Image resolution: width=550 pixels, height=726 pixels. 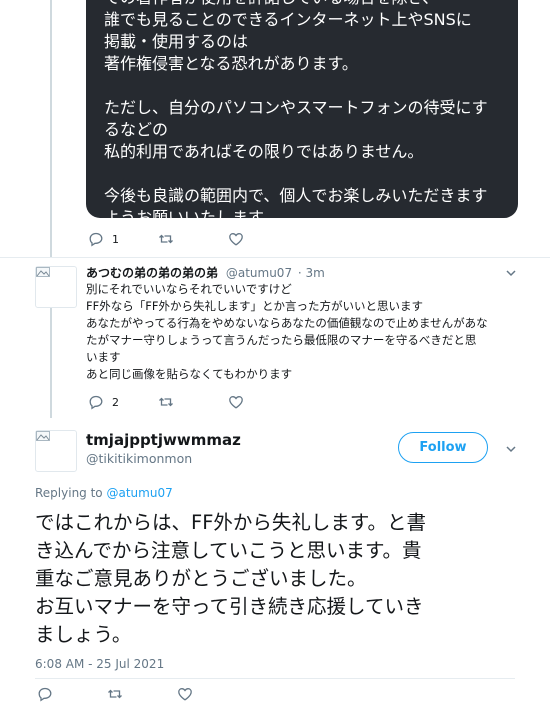 I want to click on card-paragraph-3: 今後も良識の範囲内で、個人でお楽しみいただきます ようお願いいたします。, so click(x=296, y=202).